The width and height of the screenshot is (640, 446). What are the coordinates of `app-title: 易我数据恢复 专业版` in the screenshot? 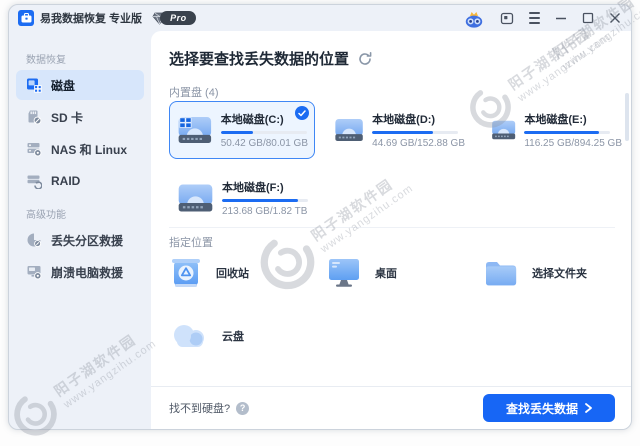 It's located at (91, 19).